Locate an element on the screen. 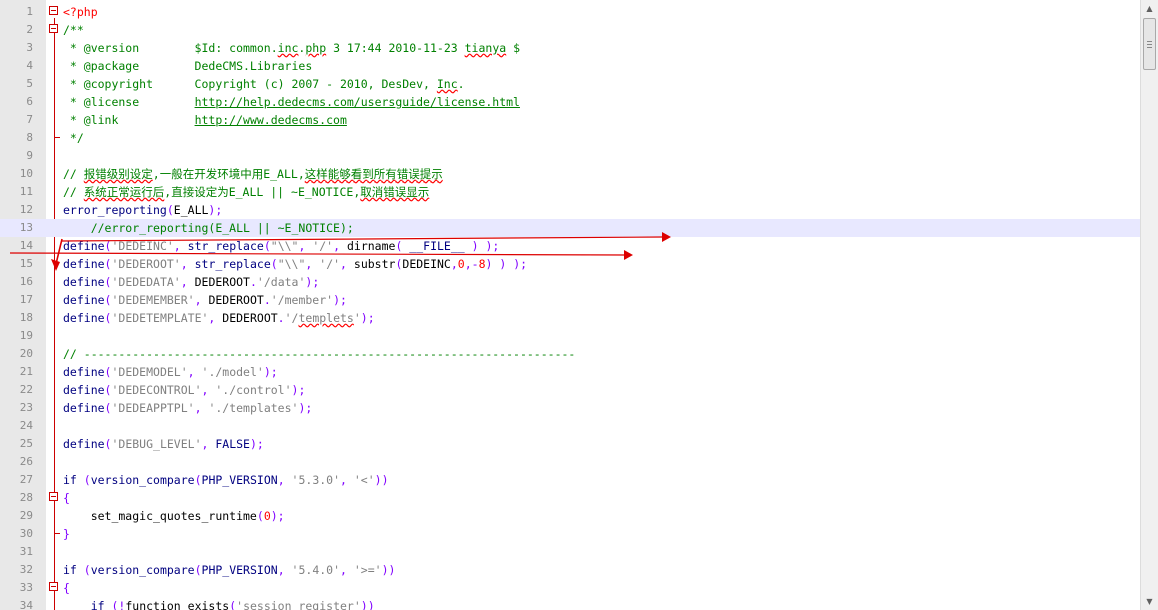 Image resolution: width=1158 pixels, height=610 pixels. scroll-up-icon: ▲ is located at coordinates (1149, 8).